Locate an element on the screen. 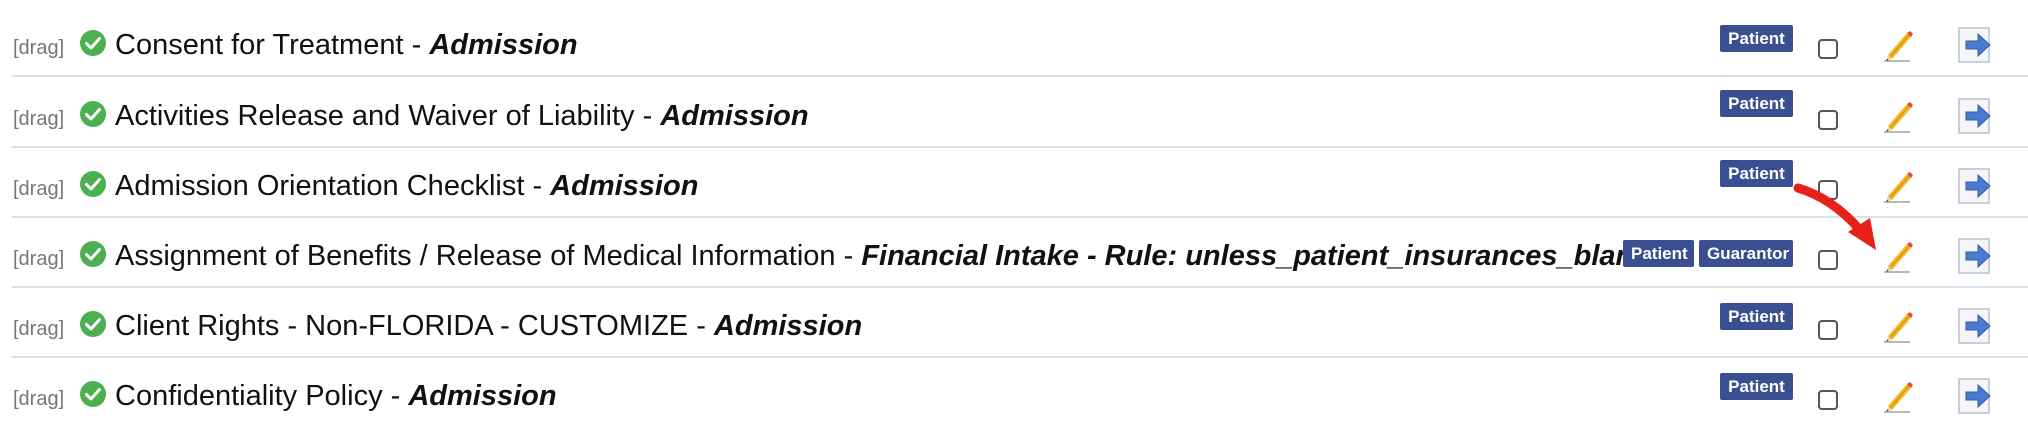 The width and height of the screenshot is (2028, 430). red-arrow-icon is located at coordinates (1834, 216).